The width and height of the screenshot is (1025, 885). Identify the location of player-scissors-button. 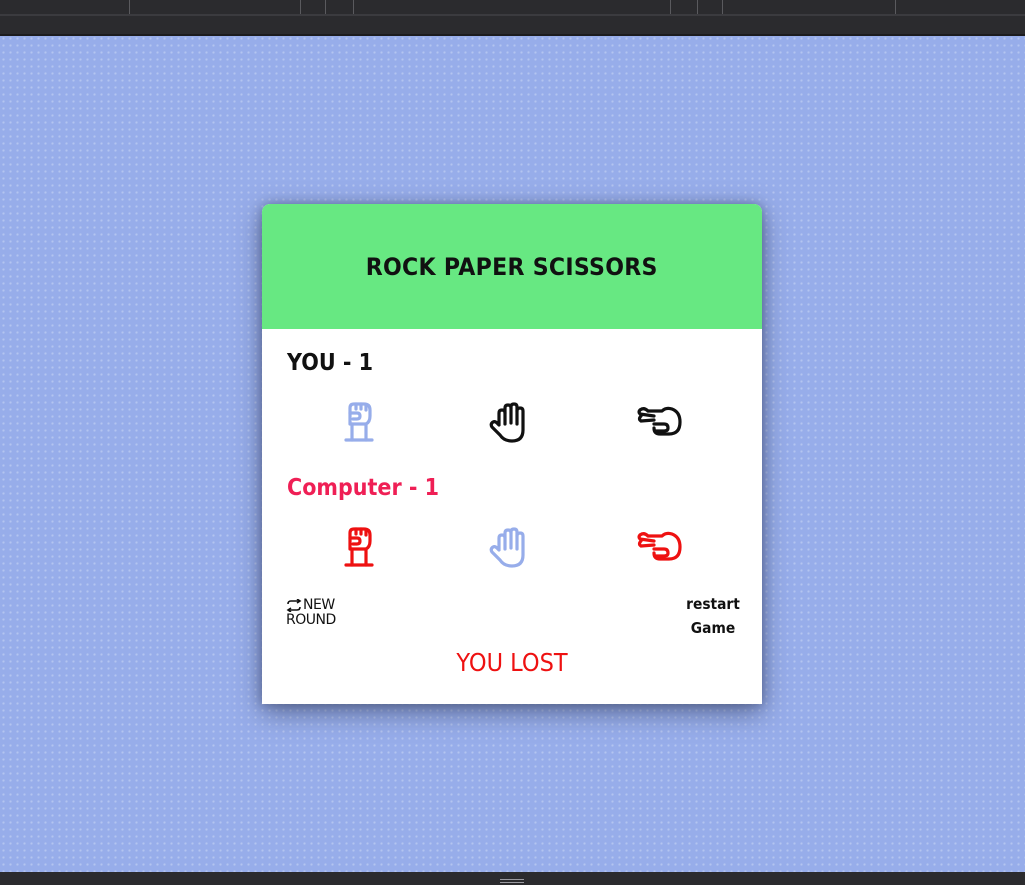
(659, 423).